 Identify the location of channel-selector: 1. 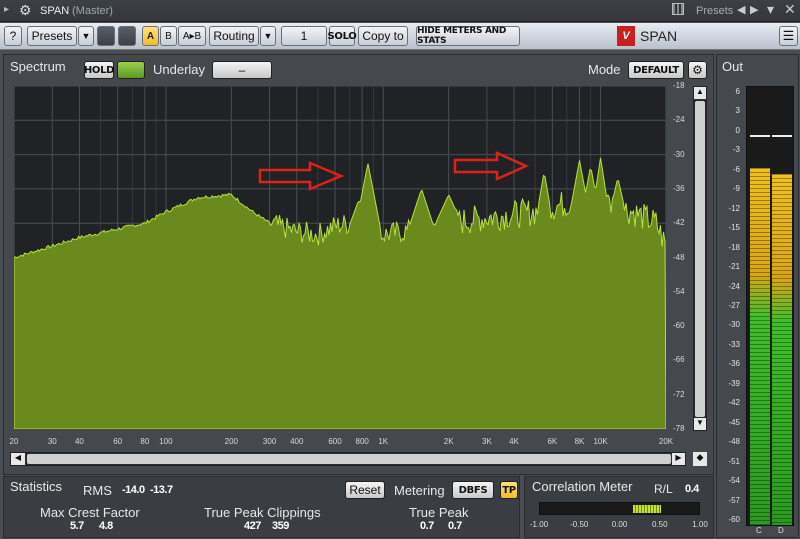
(304, 36).